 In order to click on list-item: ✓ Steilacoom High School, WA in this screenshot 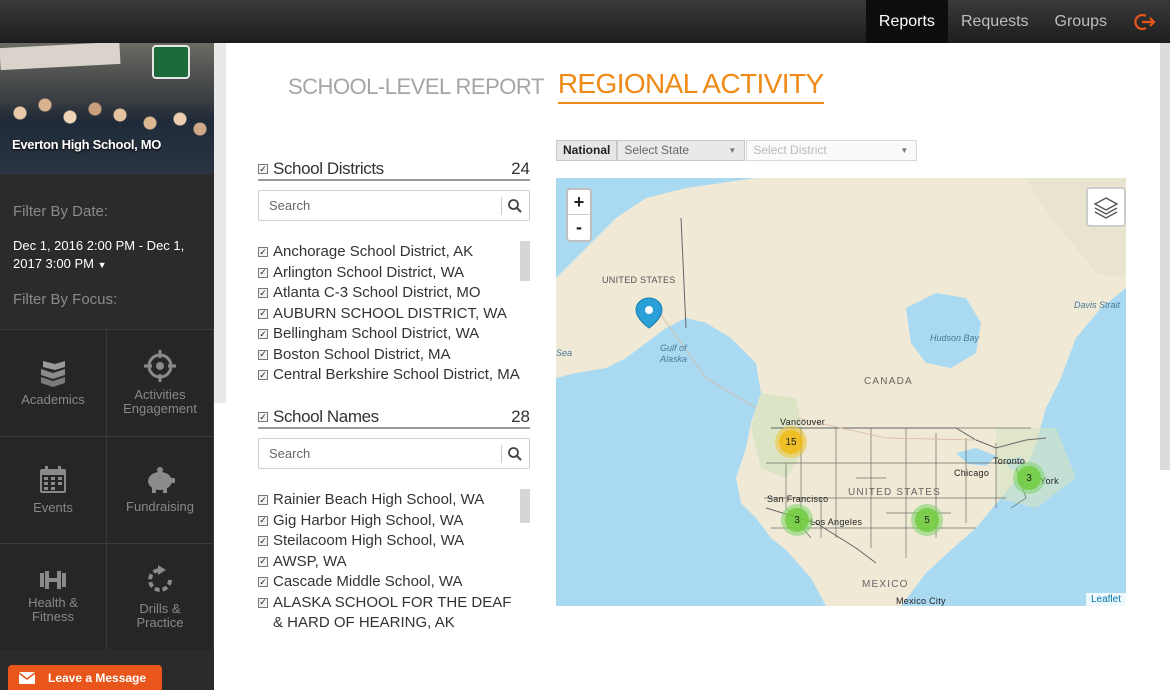, I will do `click(389, 541)`.